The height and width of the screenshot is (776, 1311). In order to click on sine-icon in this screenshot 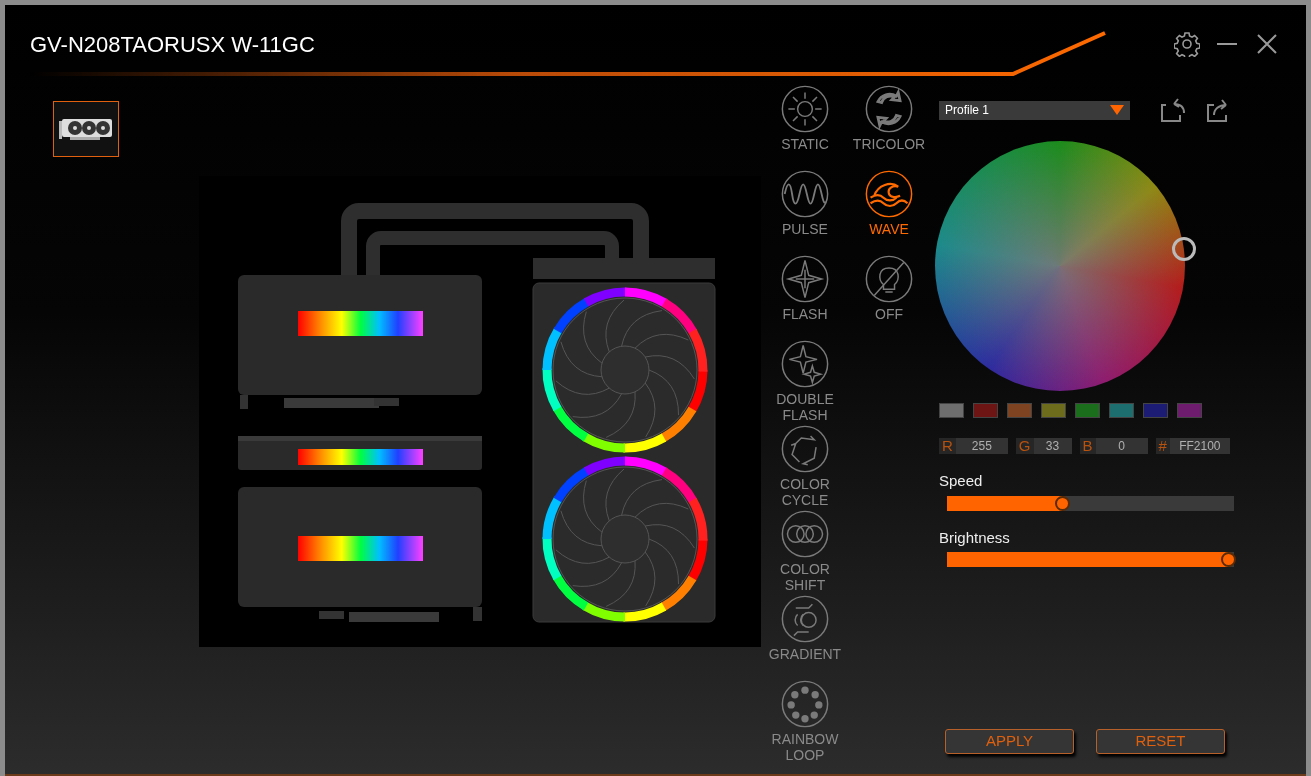, I will do `click(805, 194)`.